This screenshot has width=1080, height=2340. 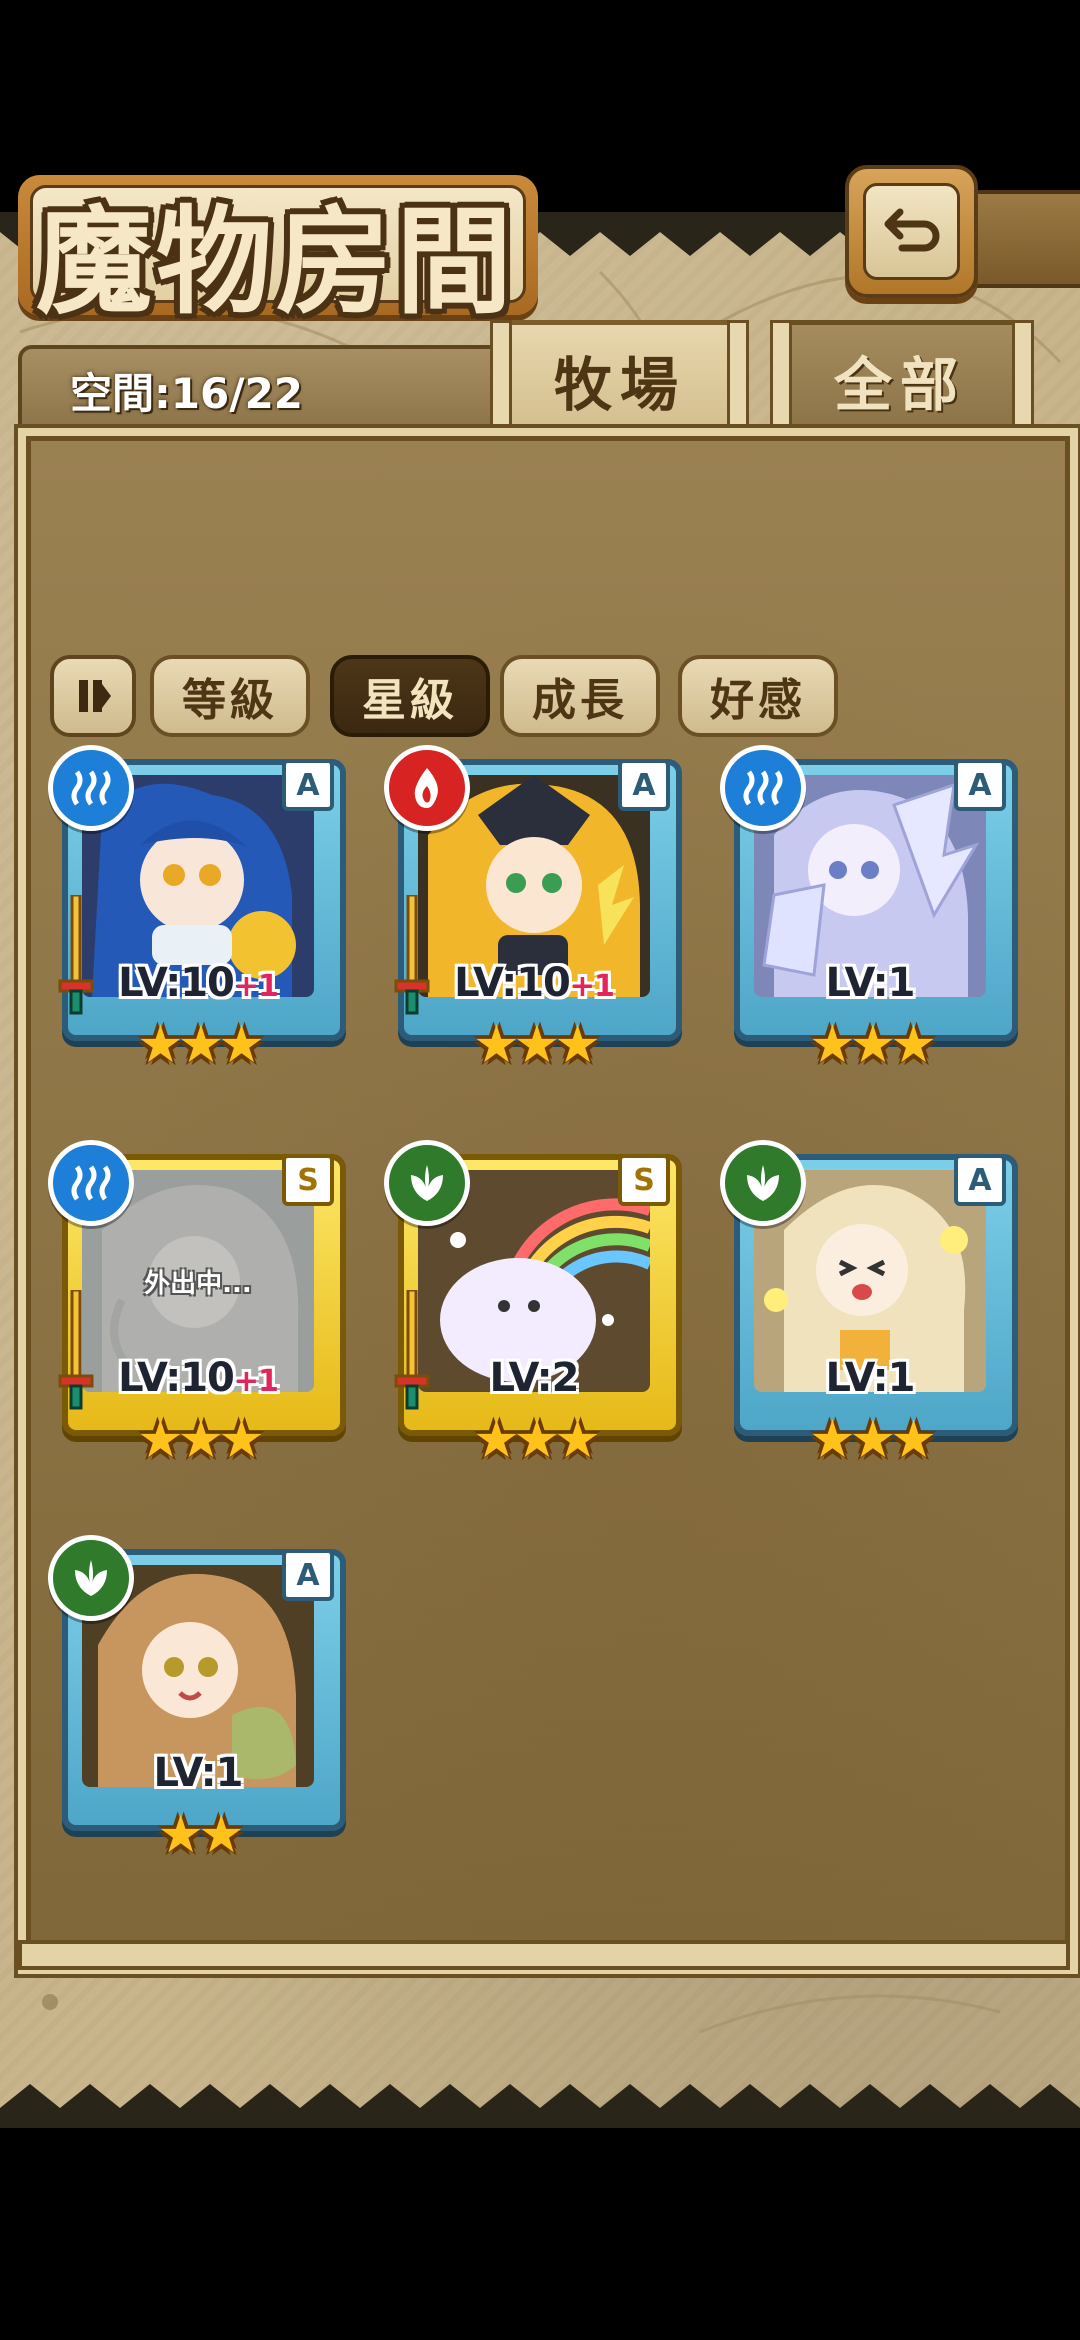 What do you see at coordinates (580, 696) in the screenshot?
I see `sort-by-growth-button: 成長` at bounding box center [580, 696].